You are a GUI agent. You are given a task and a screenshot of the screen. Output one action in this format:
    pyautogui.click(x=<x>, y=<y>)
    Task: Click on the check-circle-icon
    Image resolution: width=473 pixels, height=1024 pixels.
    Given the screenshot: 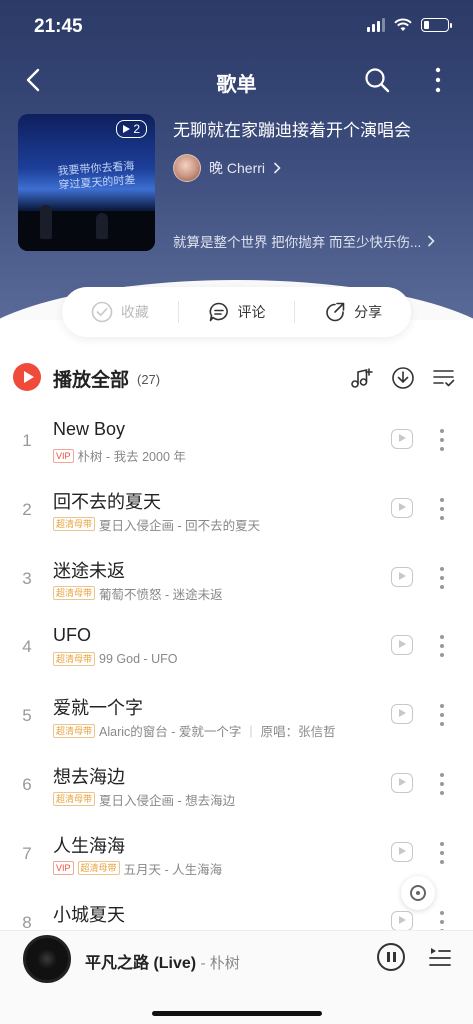 What is the action you would take?
    pyautogui.click(x=102, y=312)
    